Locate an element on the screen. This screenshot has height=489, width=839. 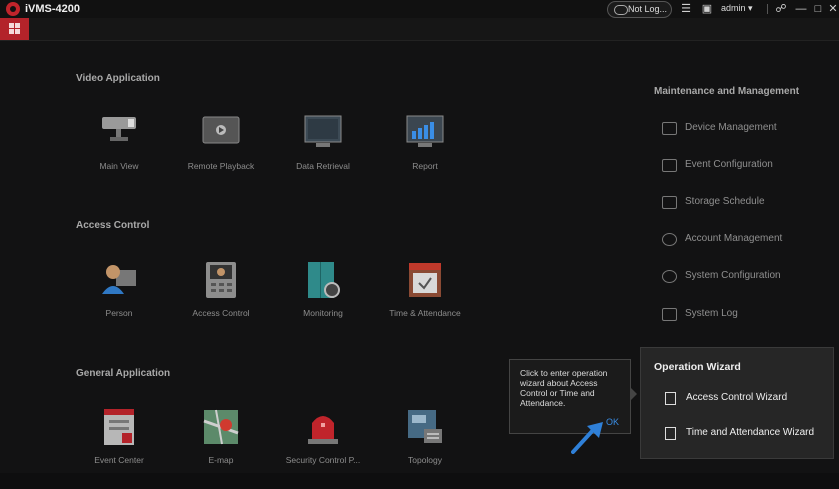
cloud-icon is located at coordinates (621, 10).